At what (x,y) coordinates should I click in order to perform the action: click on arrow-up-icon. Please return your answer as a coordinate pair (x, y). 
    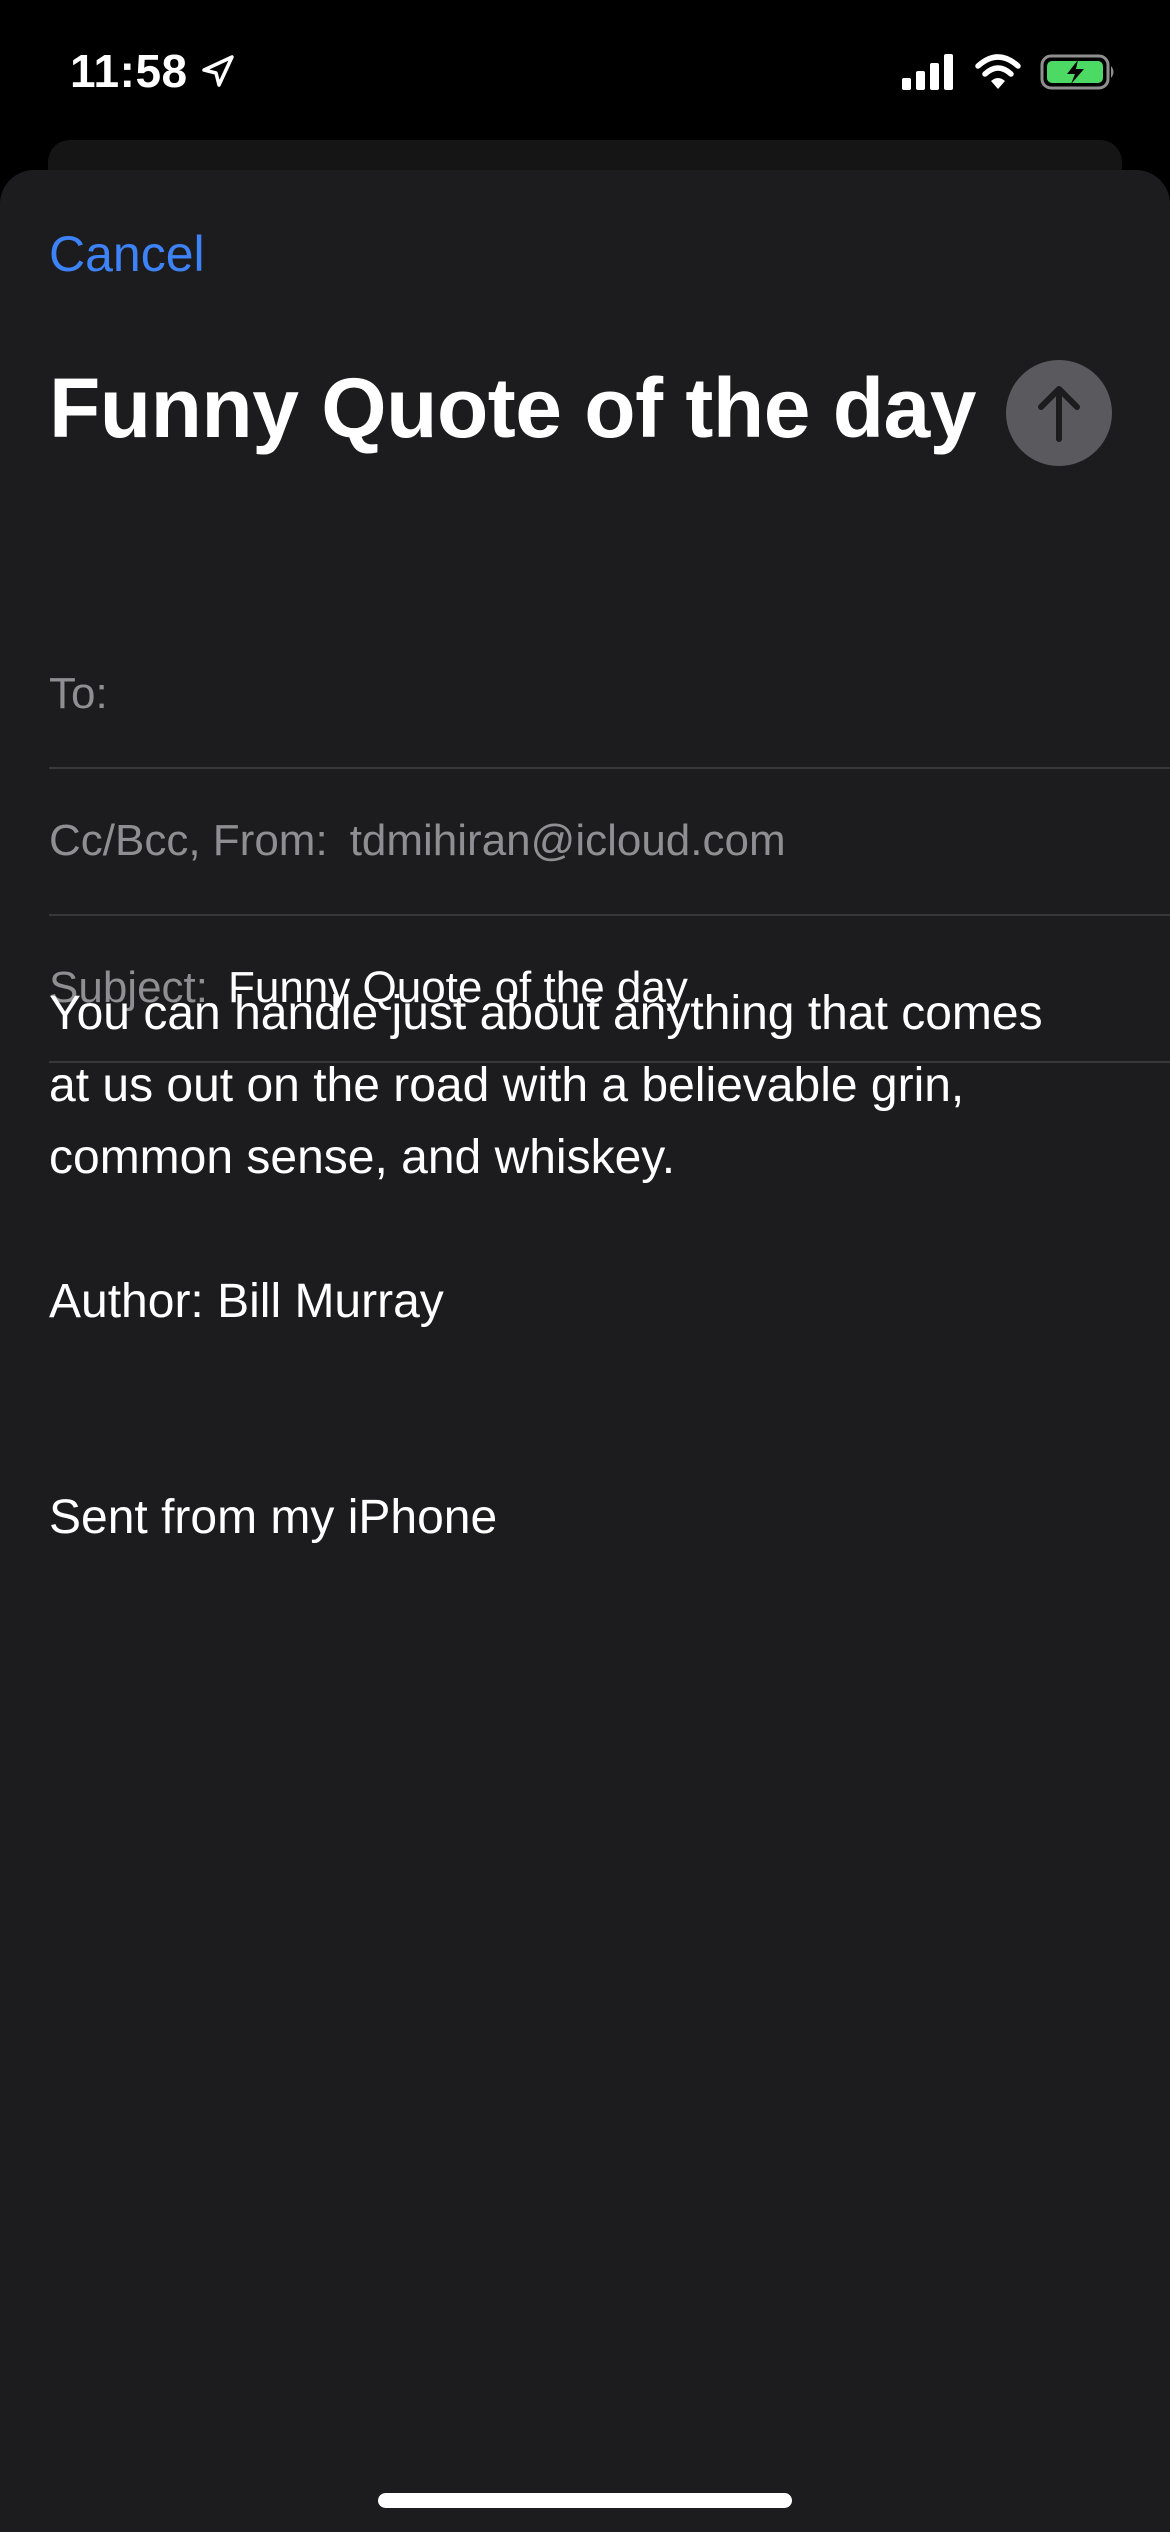
    Looking at the image, I should click on (1059, 414).